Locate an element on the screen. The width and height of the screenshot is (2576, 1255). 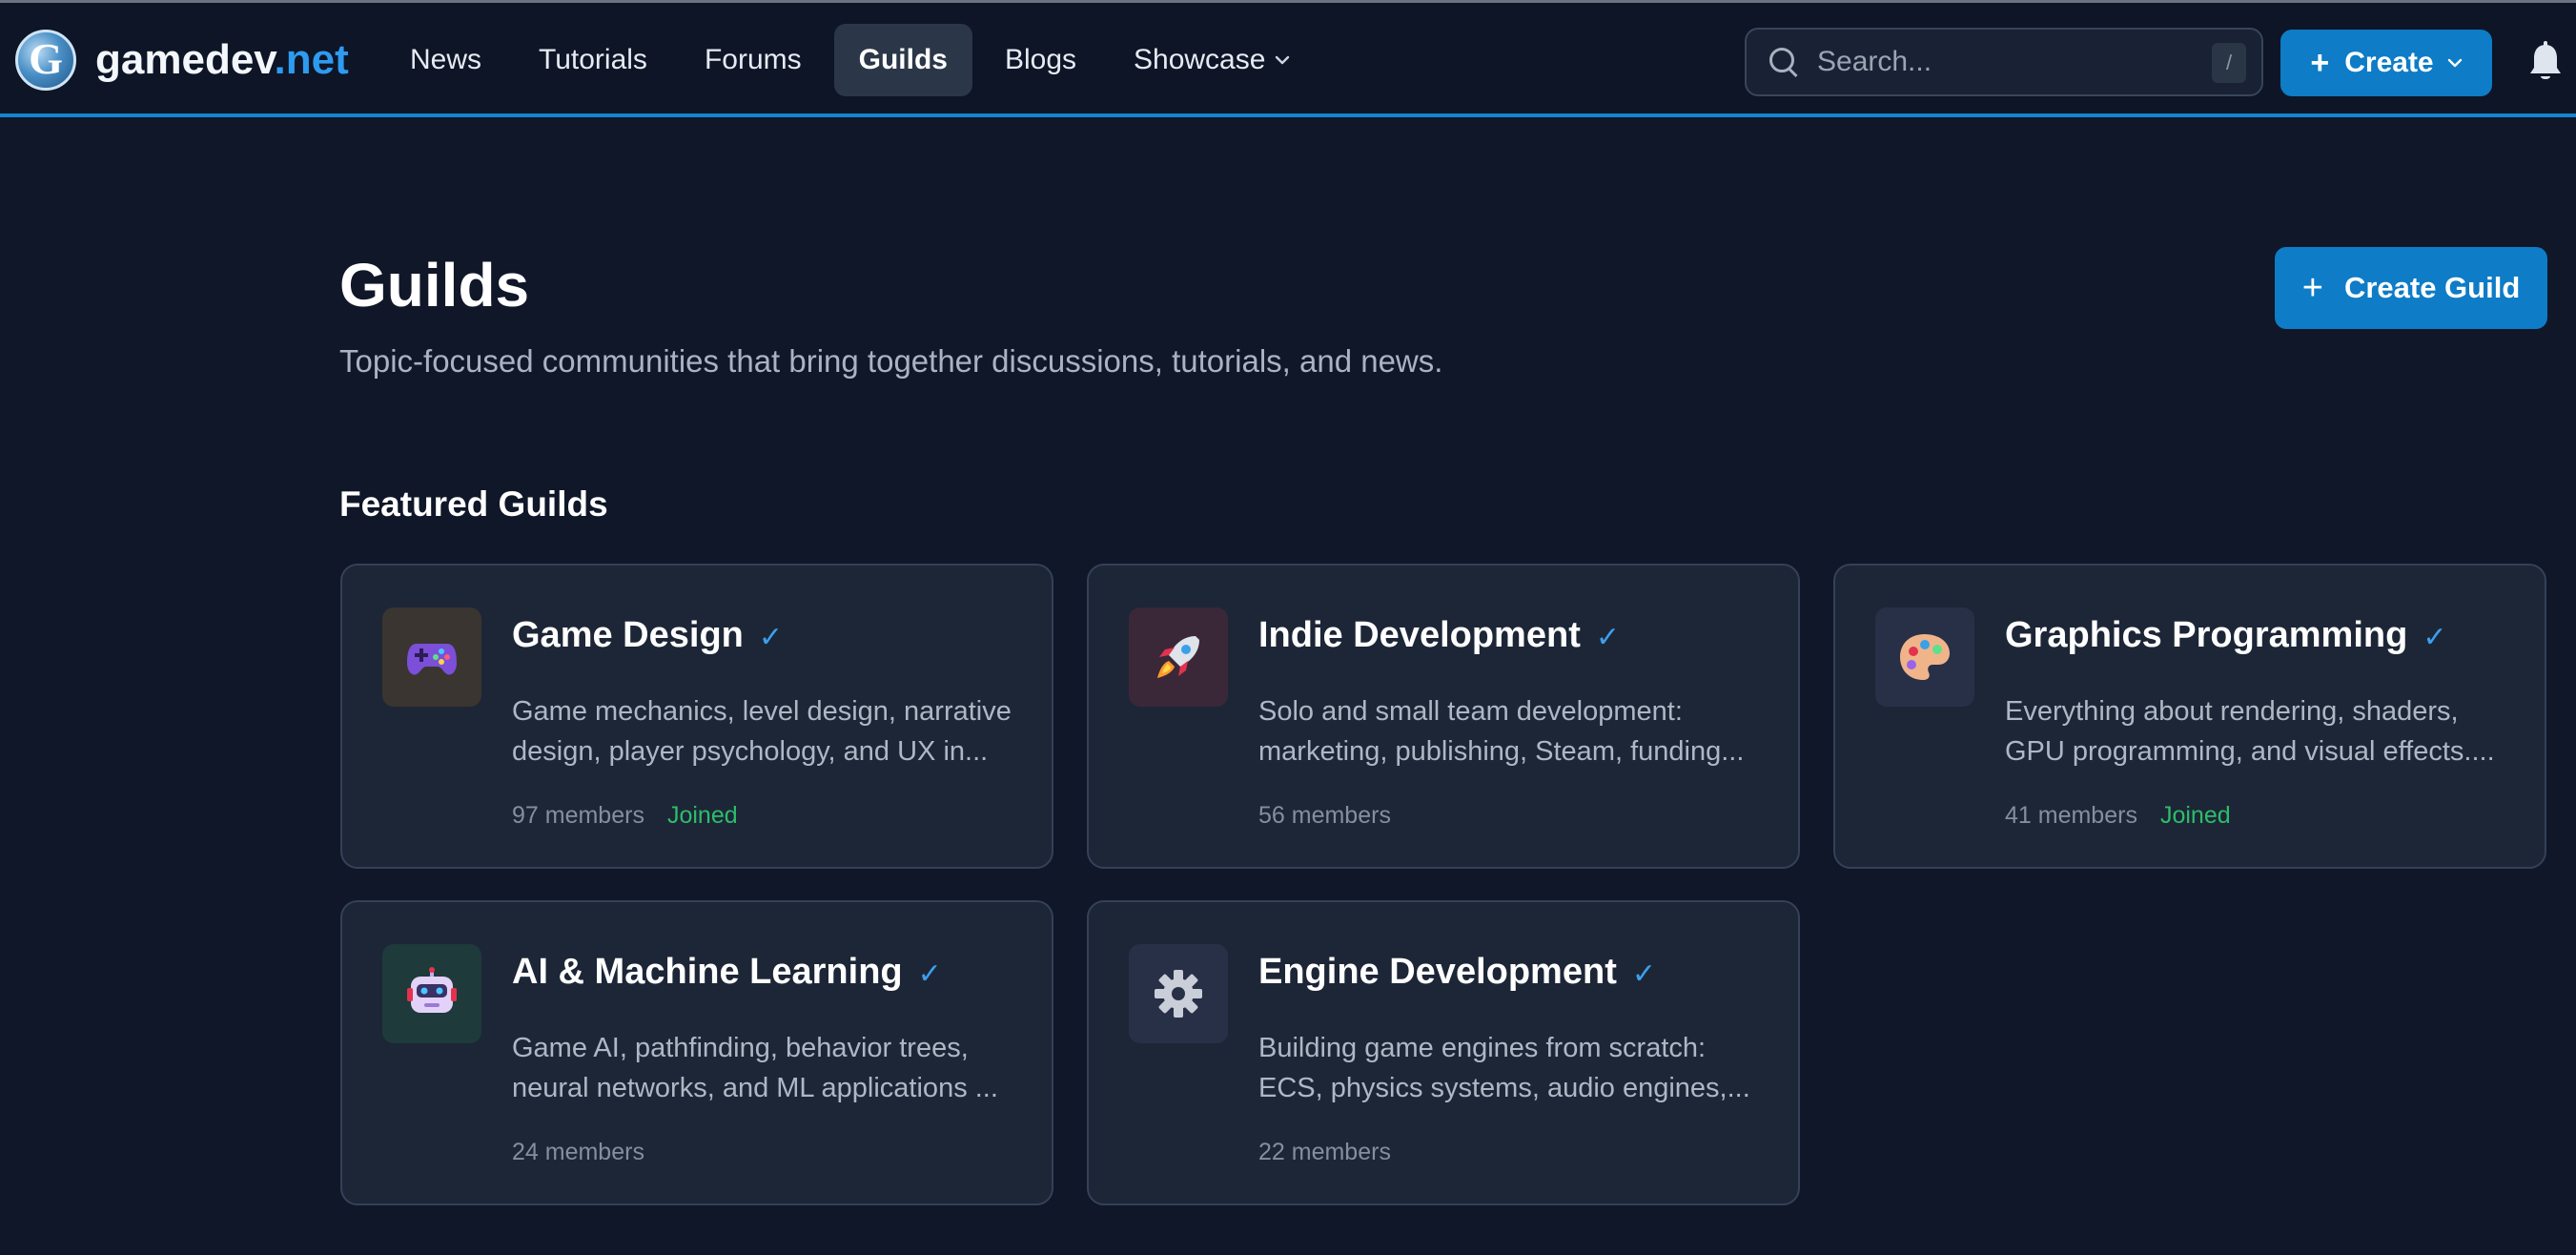
nav-label: Showcase is located at coordinates (1200, 60).